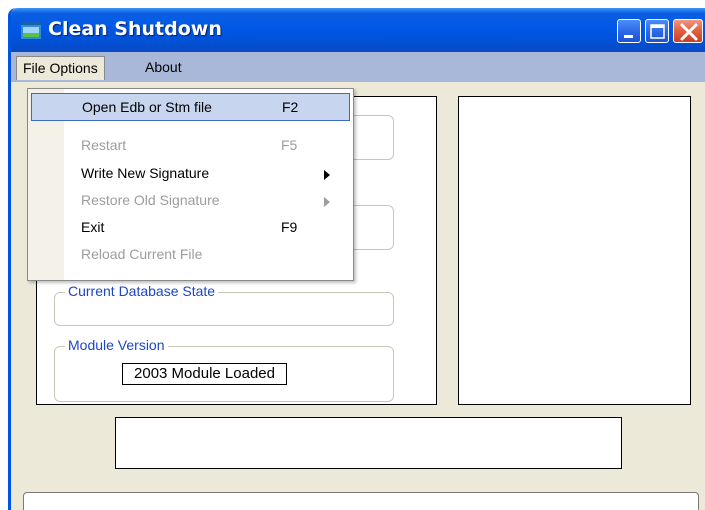 The image size is (705, 510). Describe the element at coordinates (60, 68) in the screenshot. I see `menu-file-options: File Options` at that location.